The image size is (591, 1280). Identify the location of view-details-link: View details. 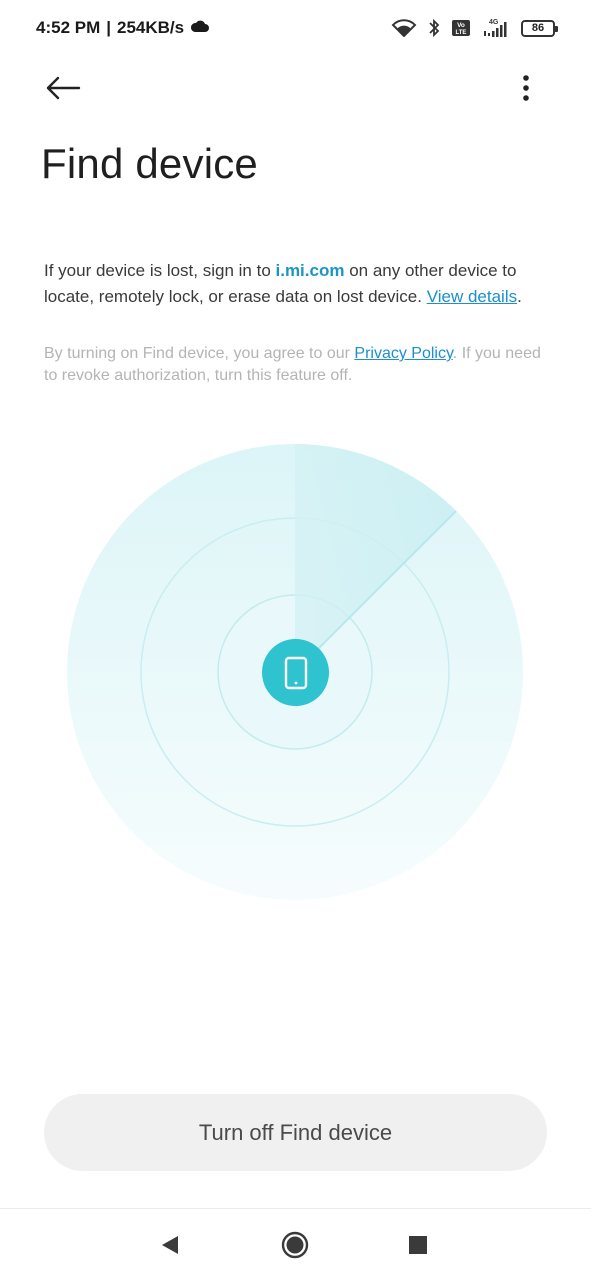
(472, 296).